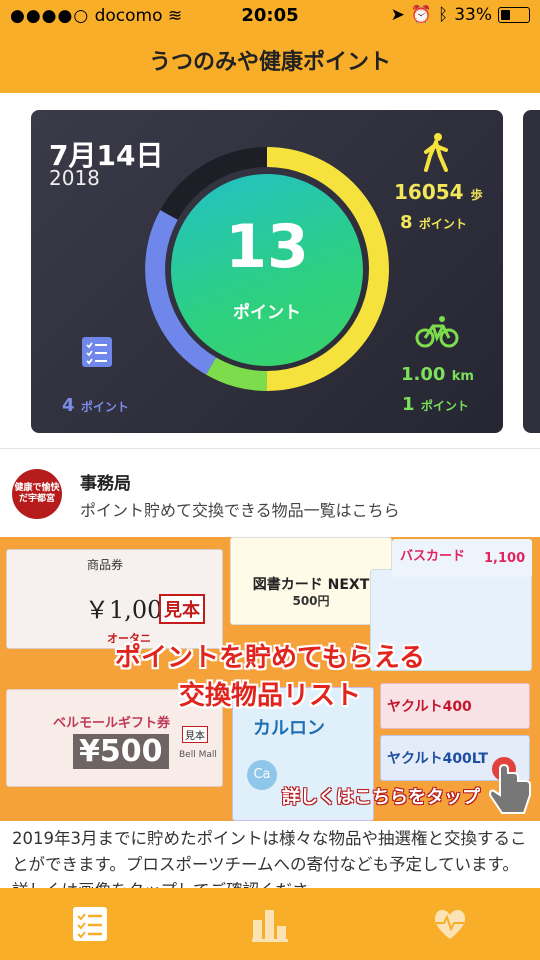 Image resolution: width=540 pixels, height=960 pixels. Describe the element at coordinates (438, 192) in the screenshot. I see `steps-value: 16054 歩` at that location.